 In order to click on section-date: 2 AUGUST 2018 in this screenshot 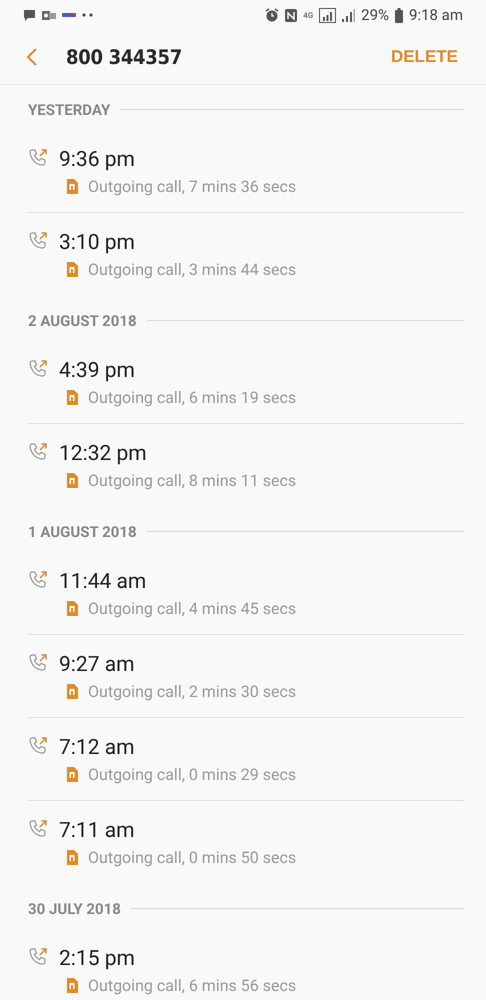, I will do `click(82, 321)`.